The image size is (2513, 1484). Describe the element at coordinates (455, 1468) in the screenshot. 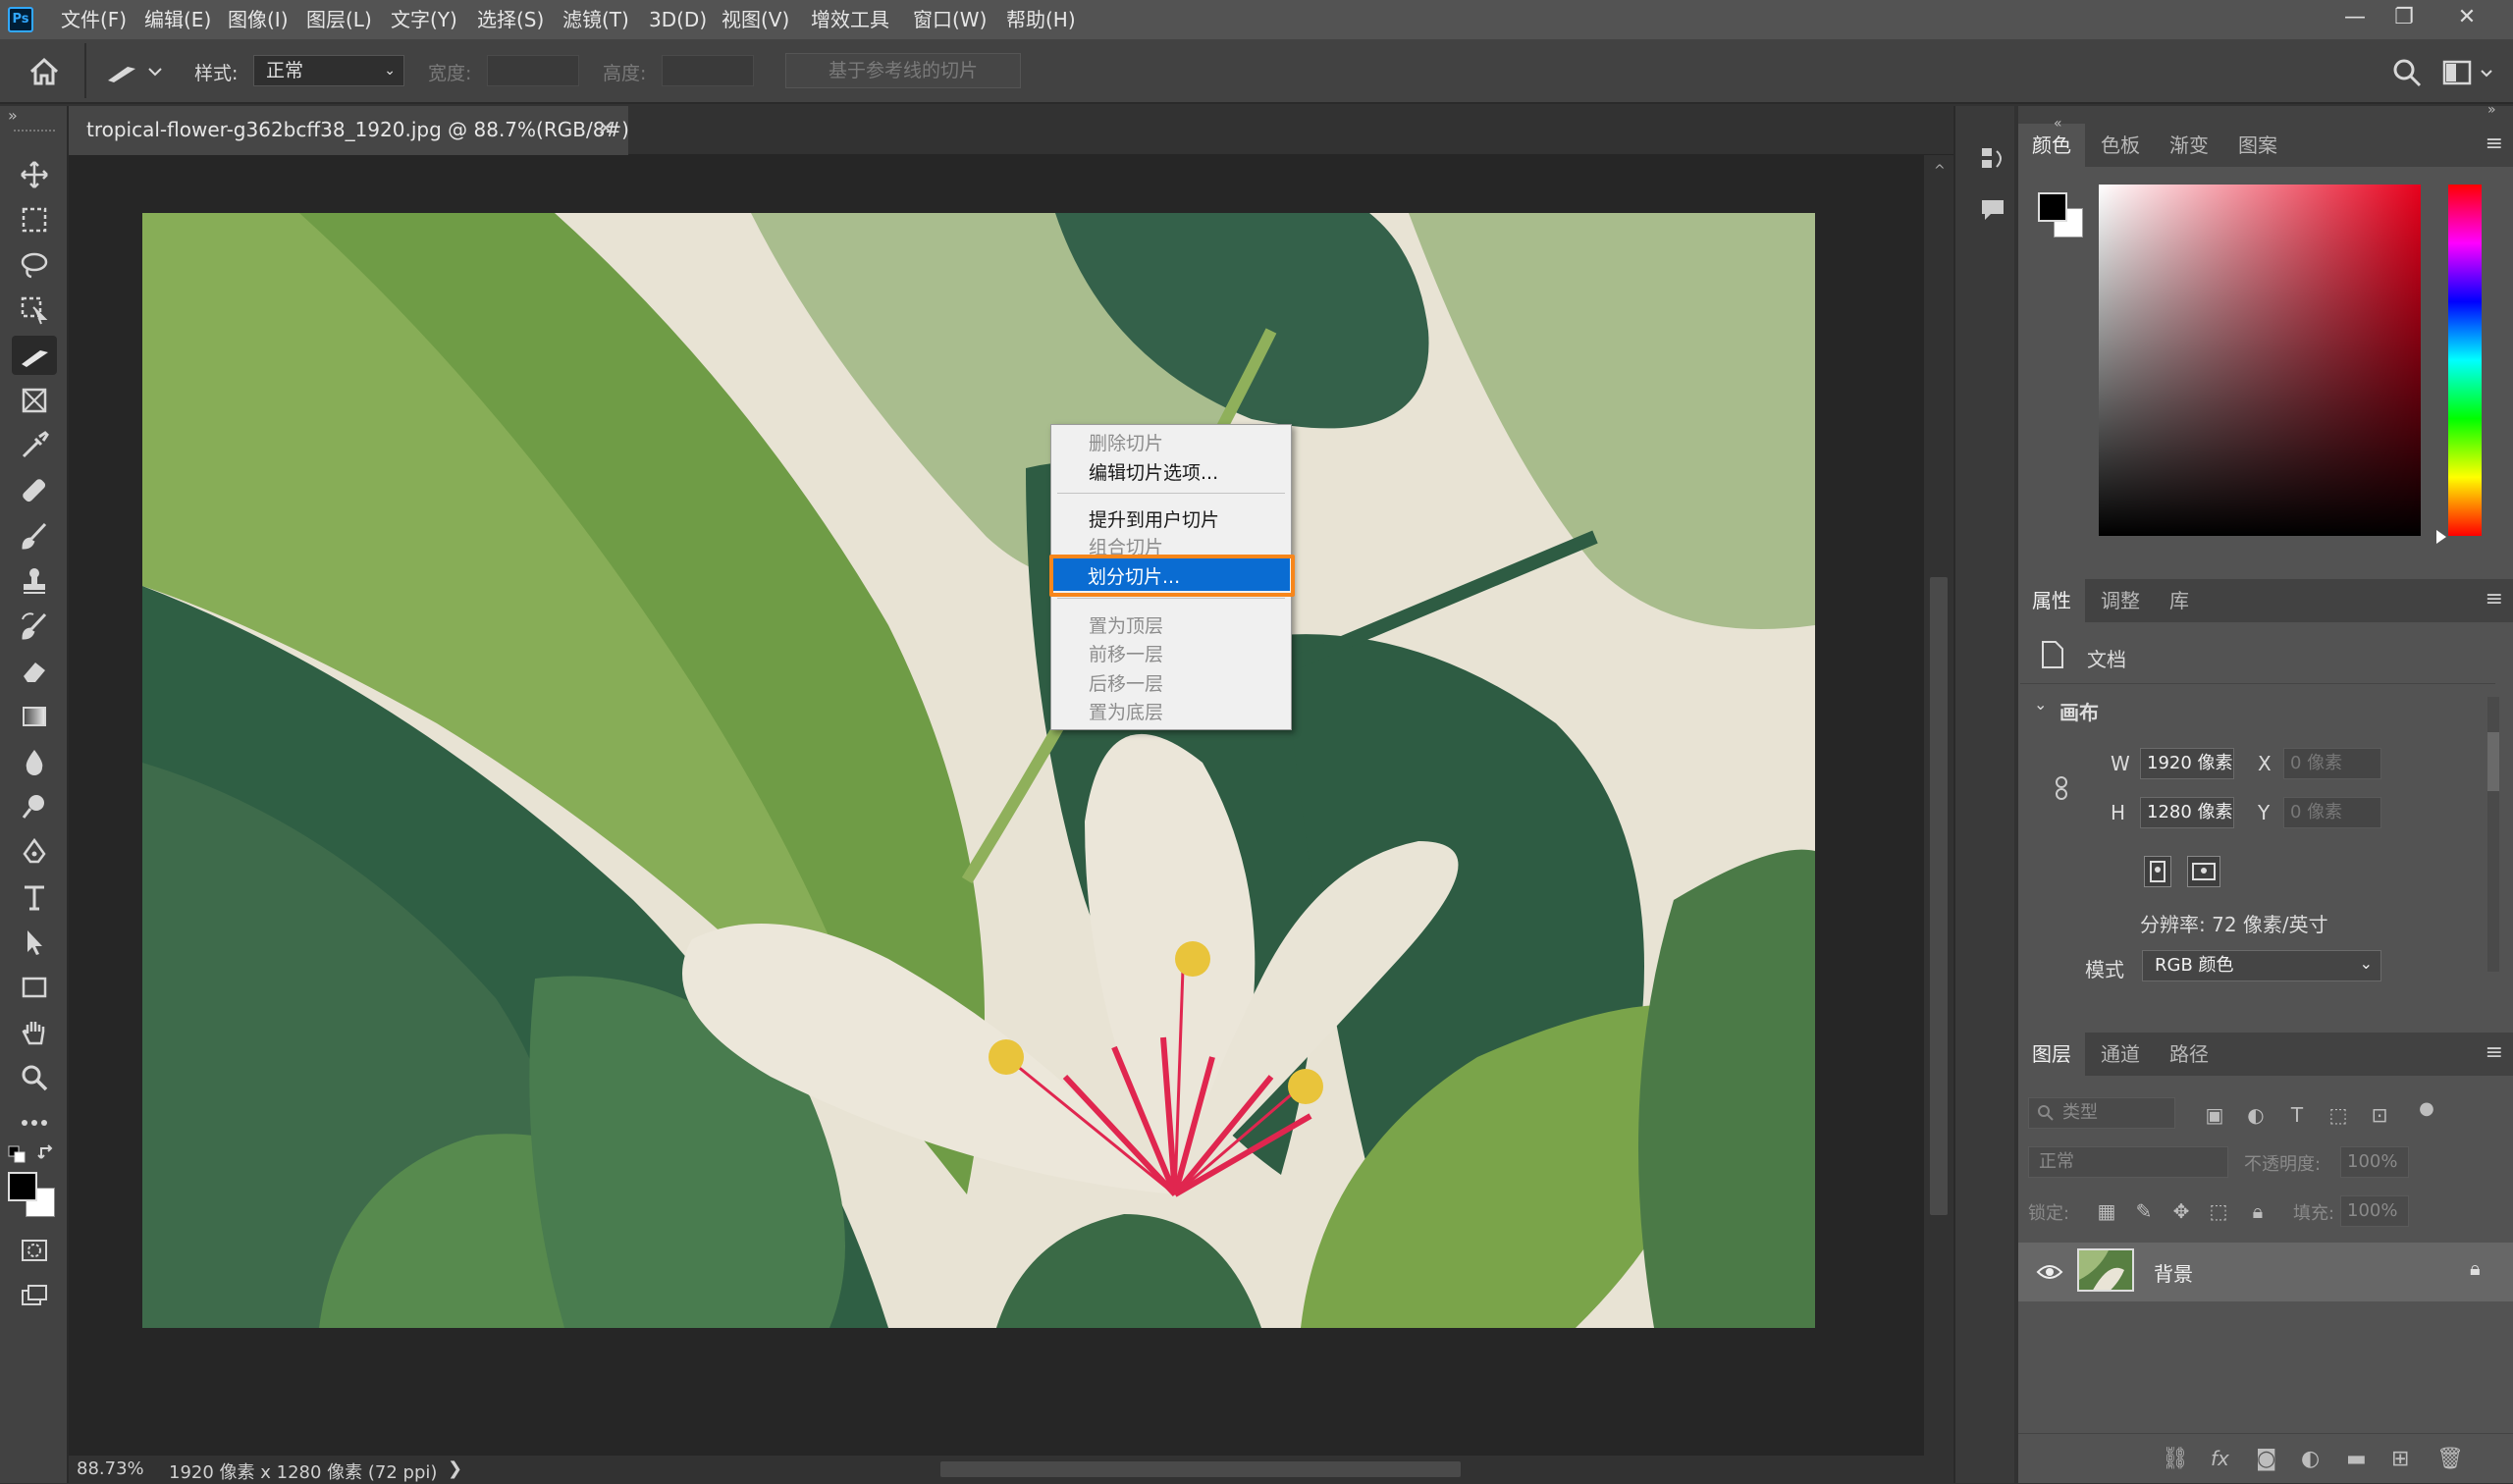

I see `status-menu-arrow-icon: ❯` at that location.